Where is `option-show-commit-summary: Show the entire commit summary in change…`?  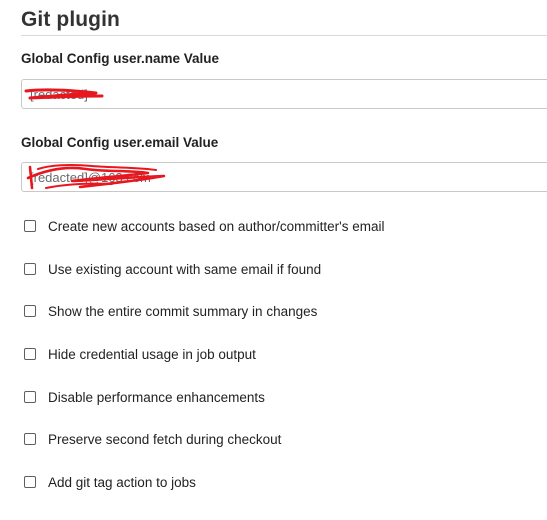
option-show-commit-summary: Show the entire commit summary in change… is located at coordinates (170, 311).